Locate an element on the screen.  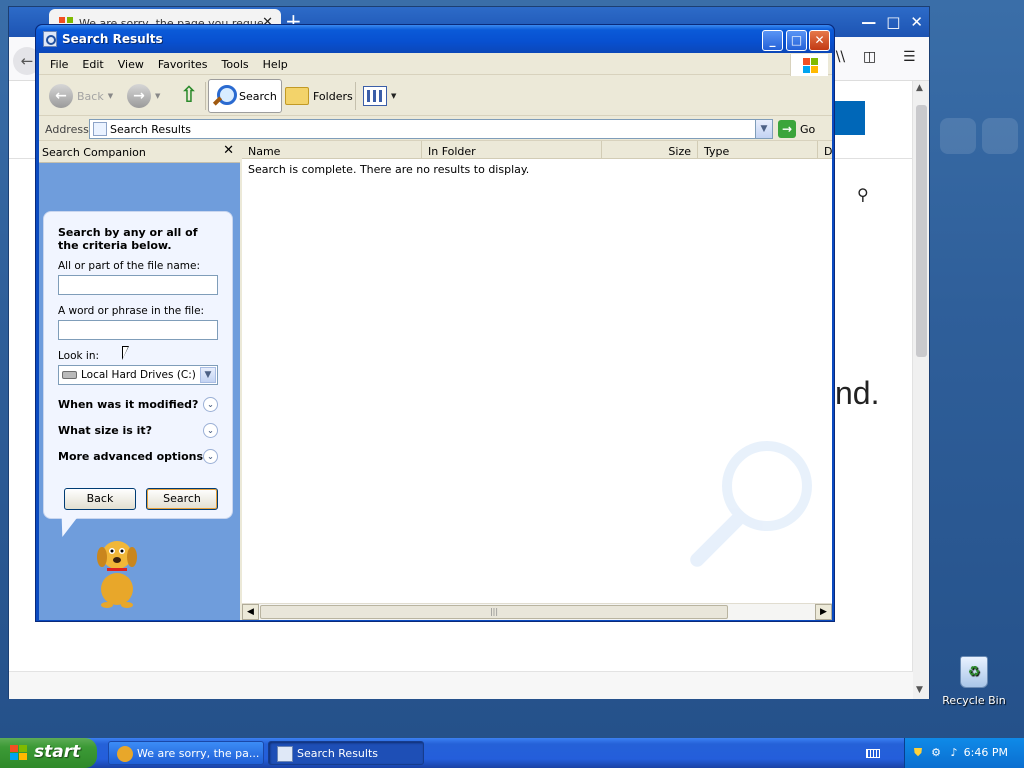
menubar: File Edit View Favorites Tools Help is located at coordinates (435, 64).